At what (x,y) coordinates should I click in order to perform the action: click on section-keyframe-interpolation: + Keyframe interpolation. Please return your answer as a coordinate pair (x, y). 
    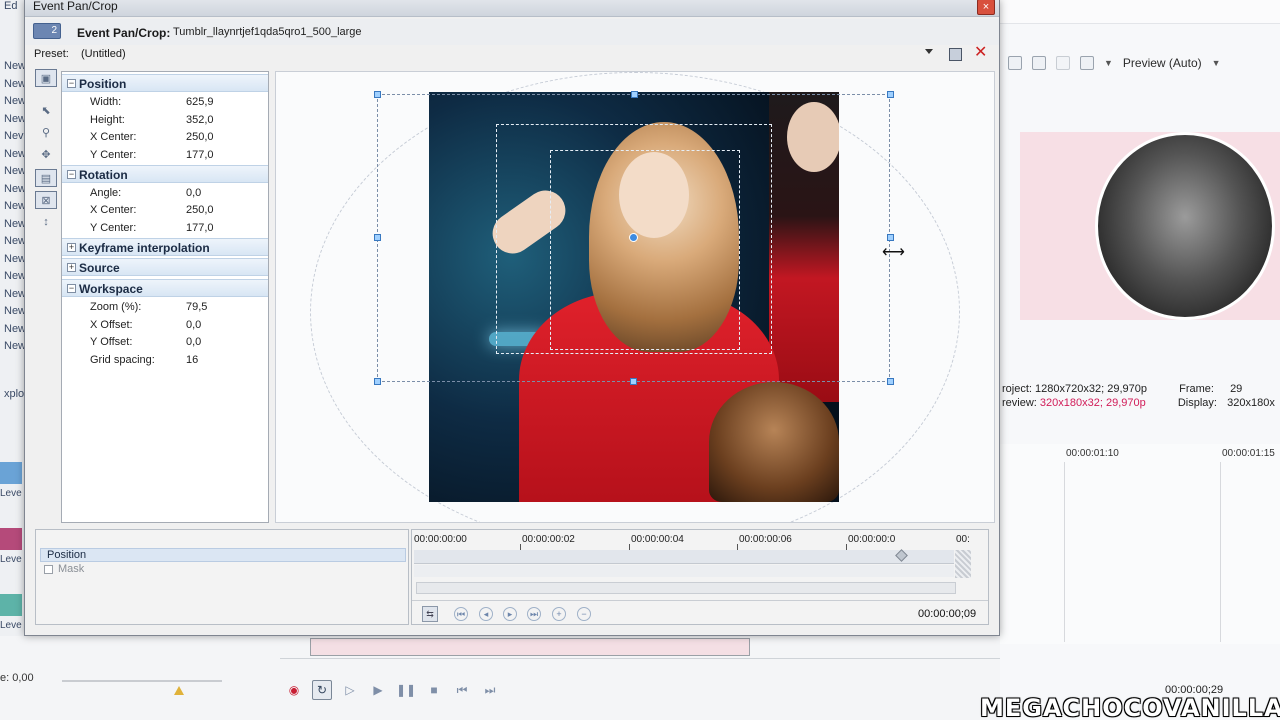
    Looking at the image, I should click on (165, 247).